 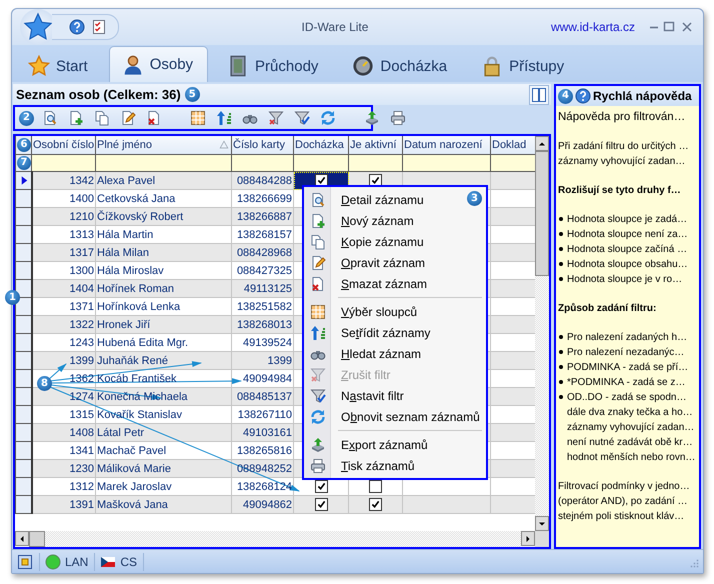 What do you see at coordinates (64, 217) in the screenshot?
I see `table-cell: 1210` at bounding box center [64, 217].